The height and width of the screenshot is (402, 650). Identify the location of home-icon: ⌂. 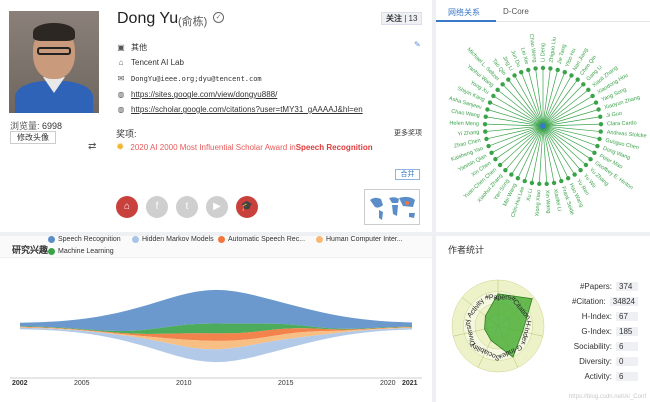
(127, 207).